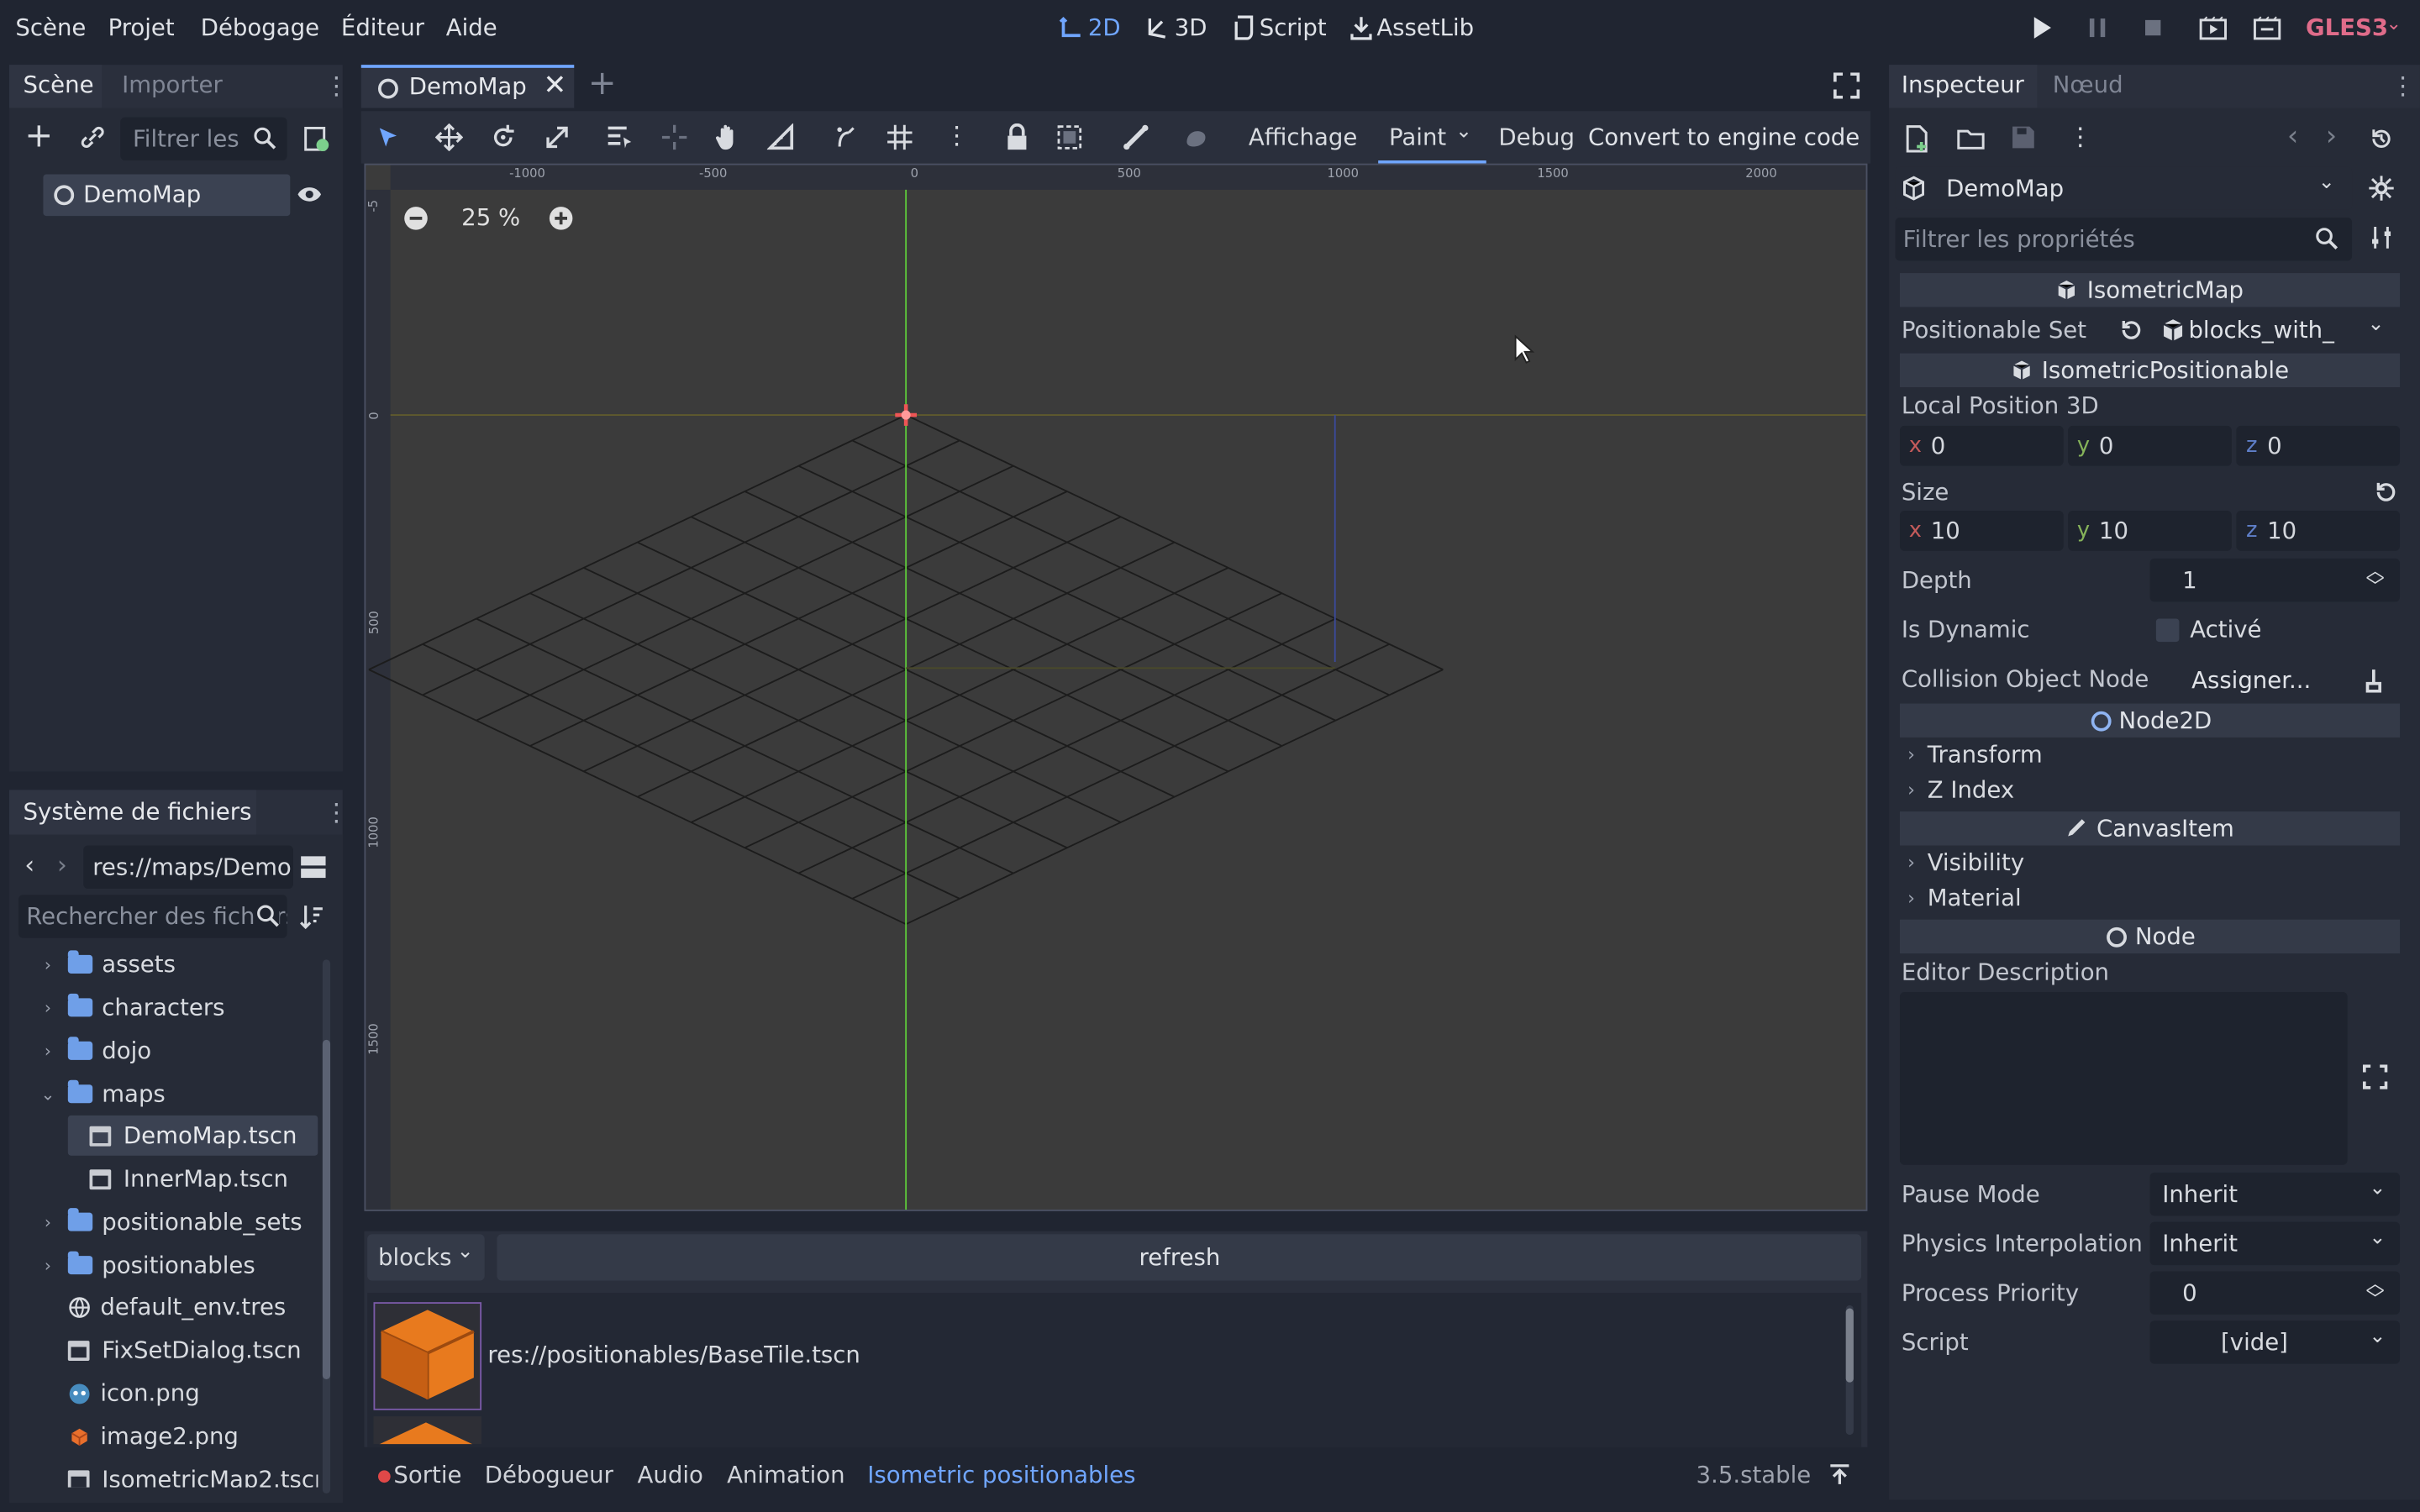 This screenshot has width=2420, height=1512. Describe the element at coordinates (674, 137) in the screenshot. I see `pivot-tool-icon` at that location.